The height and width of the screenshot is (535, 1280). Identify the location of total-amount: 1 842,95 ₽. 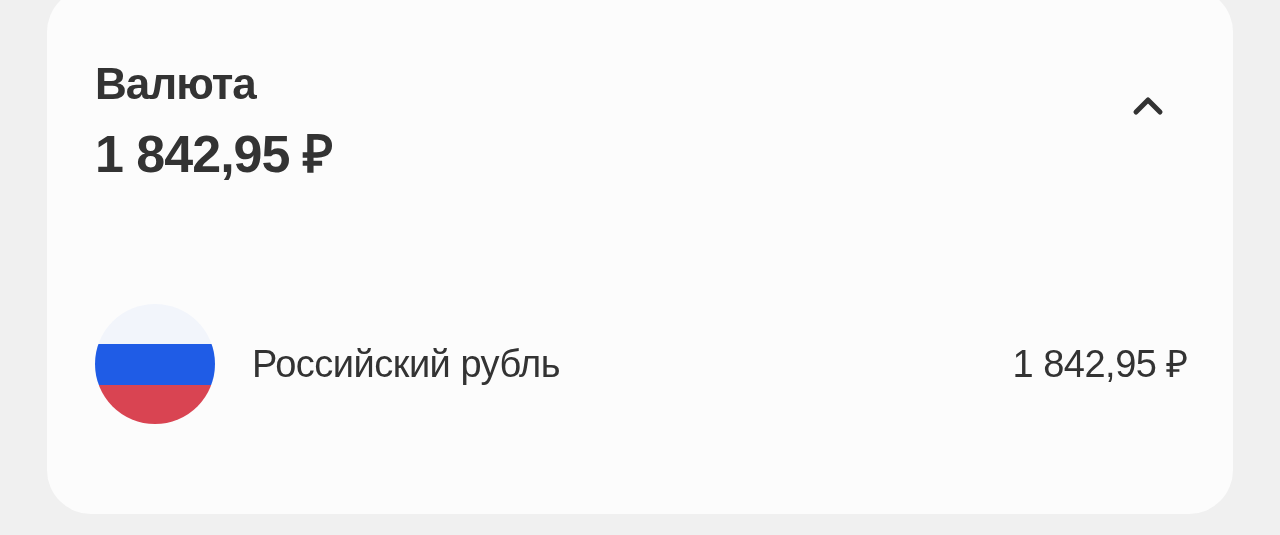
(213, 154).